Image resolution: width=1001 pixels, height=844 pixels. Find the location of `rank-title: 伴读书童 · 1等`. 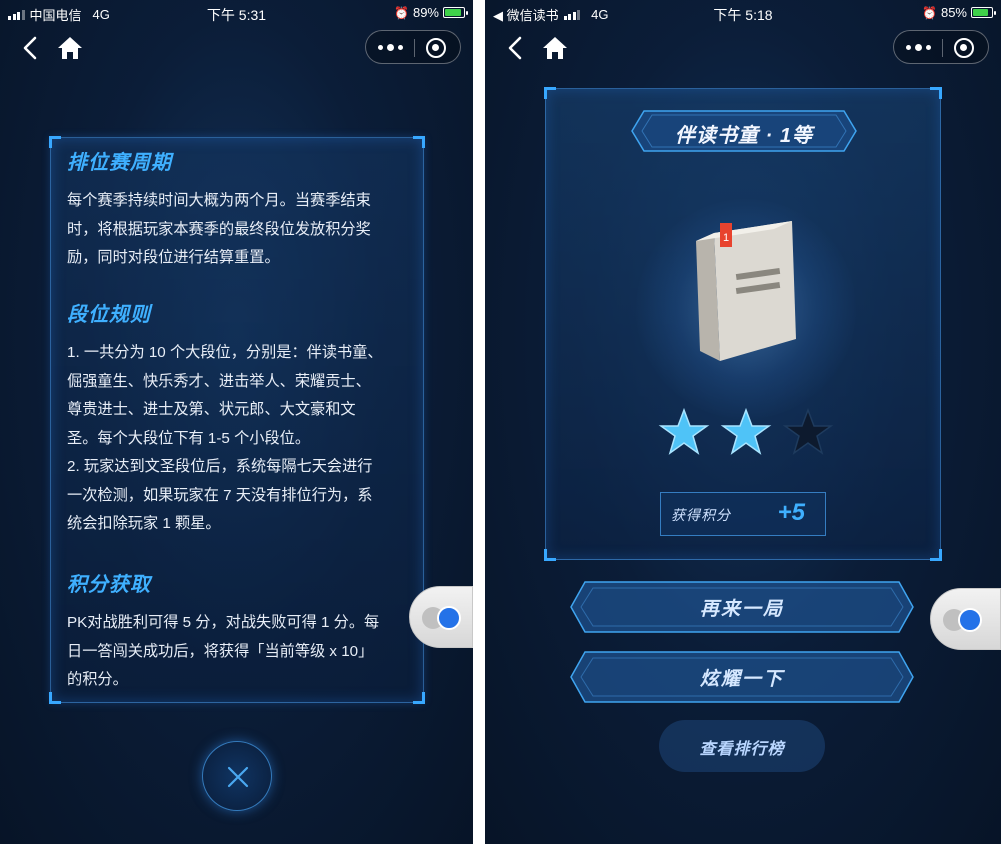

rank-title: 伴读书童 · 1等 is located at coordinates (744, 136).